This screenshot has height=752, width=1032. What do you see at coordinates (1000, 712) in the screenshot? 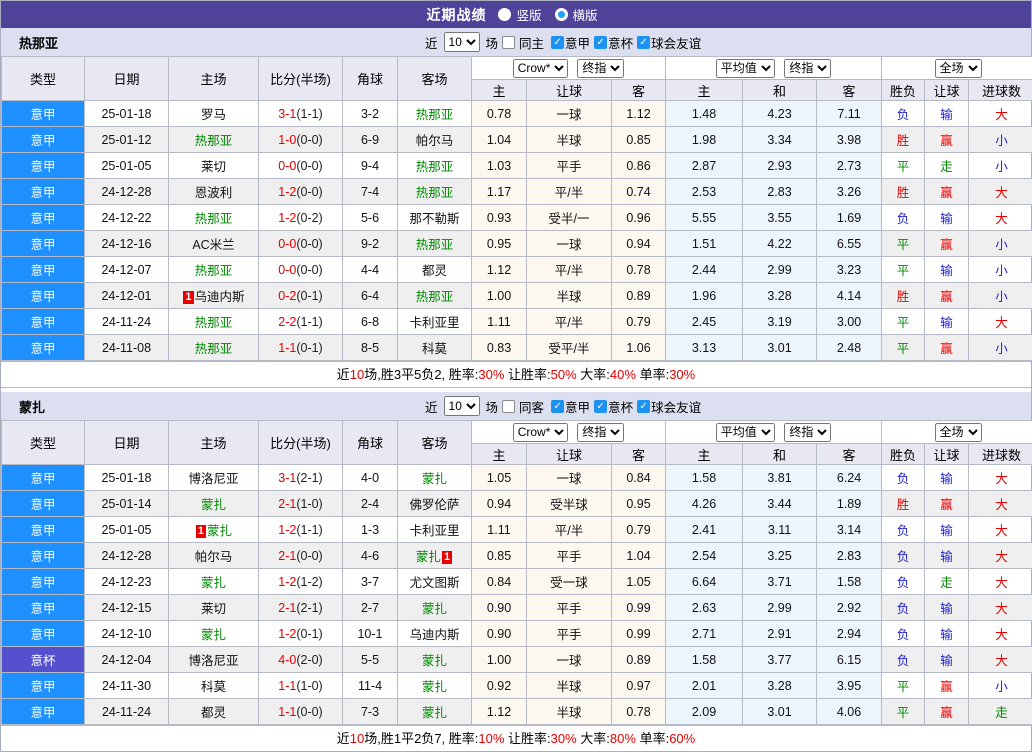
I see `result-goals-cell: 走` at bounding box center [1000, 712].